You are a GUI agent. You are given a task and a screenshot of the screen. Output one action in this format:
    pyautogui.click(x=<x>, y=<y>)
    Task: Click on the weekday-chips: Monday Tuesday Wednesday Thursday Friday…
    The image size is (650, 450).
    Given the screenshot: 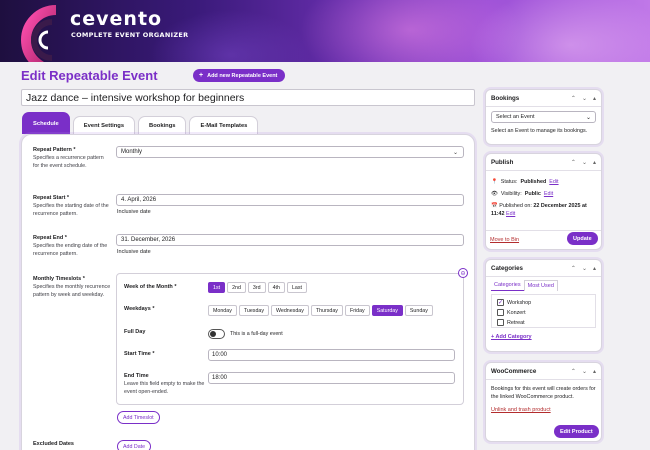 What is the action you would take?
    pyautogui.click(x=320, y=310)
    